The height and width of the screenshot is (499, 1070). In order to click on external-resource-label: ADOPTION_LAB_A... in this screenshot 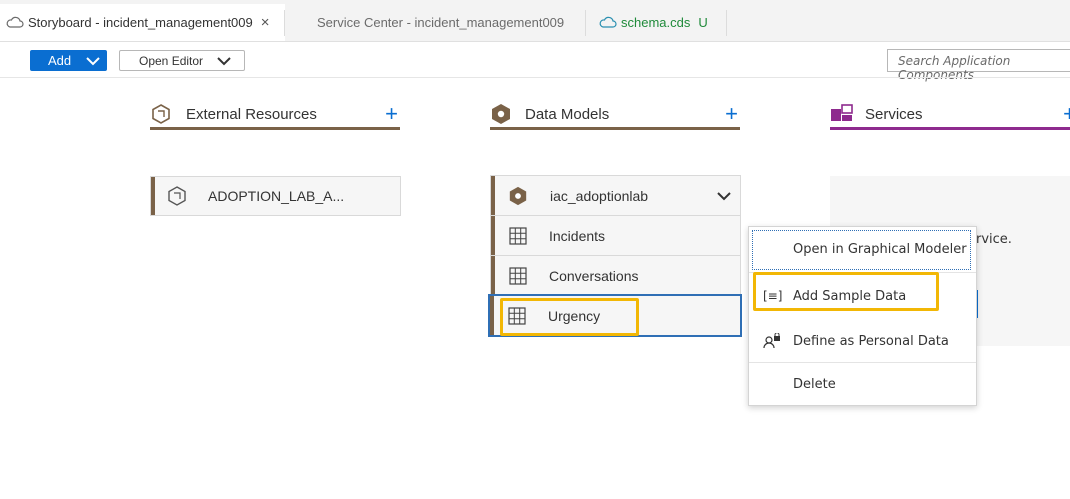, I will do `click(276, 196)`.